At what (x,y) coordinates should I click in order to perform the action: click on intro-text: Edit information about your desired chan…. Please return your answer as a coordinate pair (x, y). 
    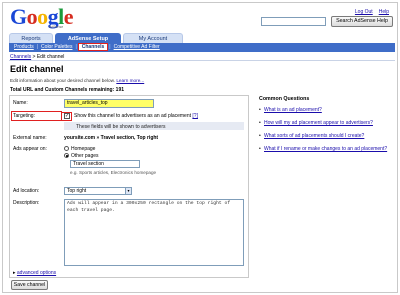
    Looking at the image, I should click on (77, 80).